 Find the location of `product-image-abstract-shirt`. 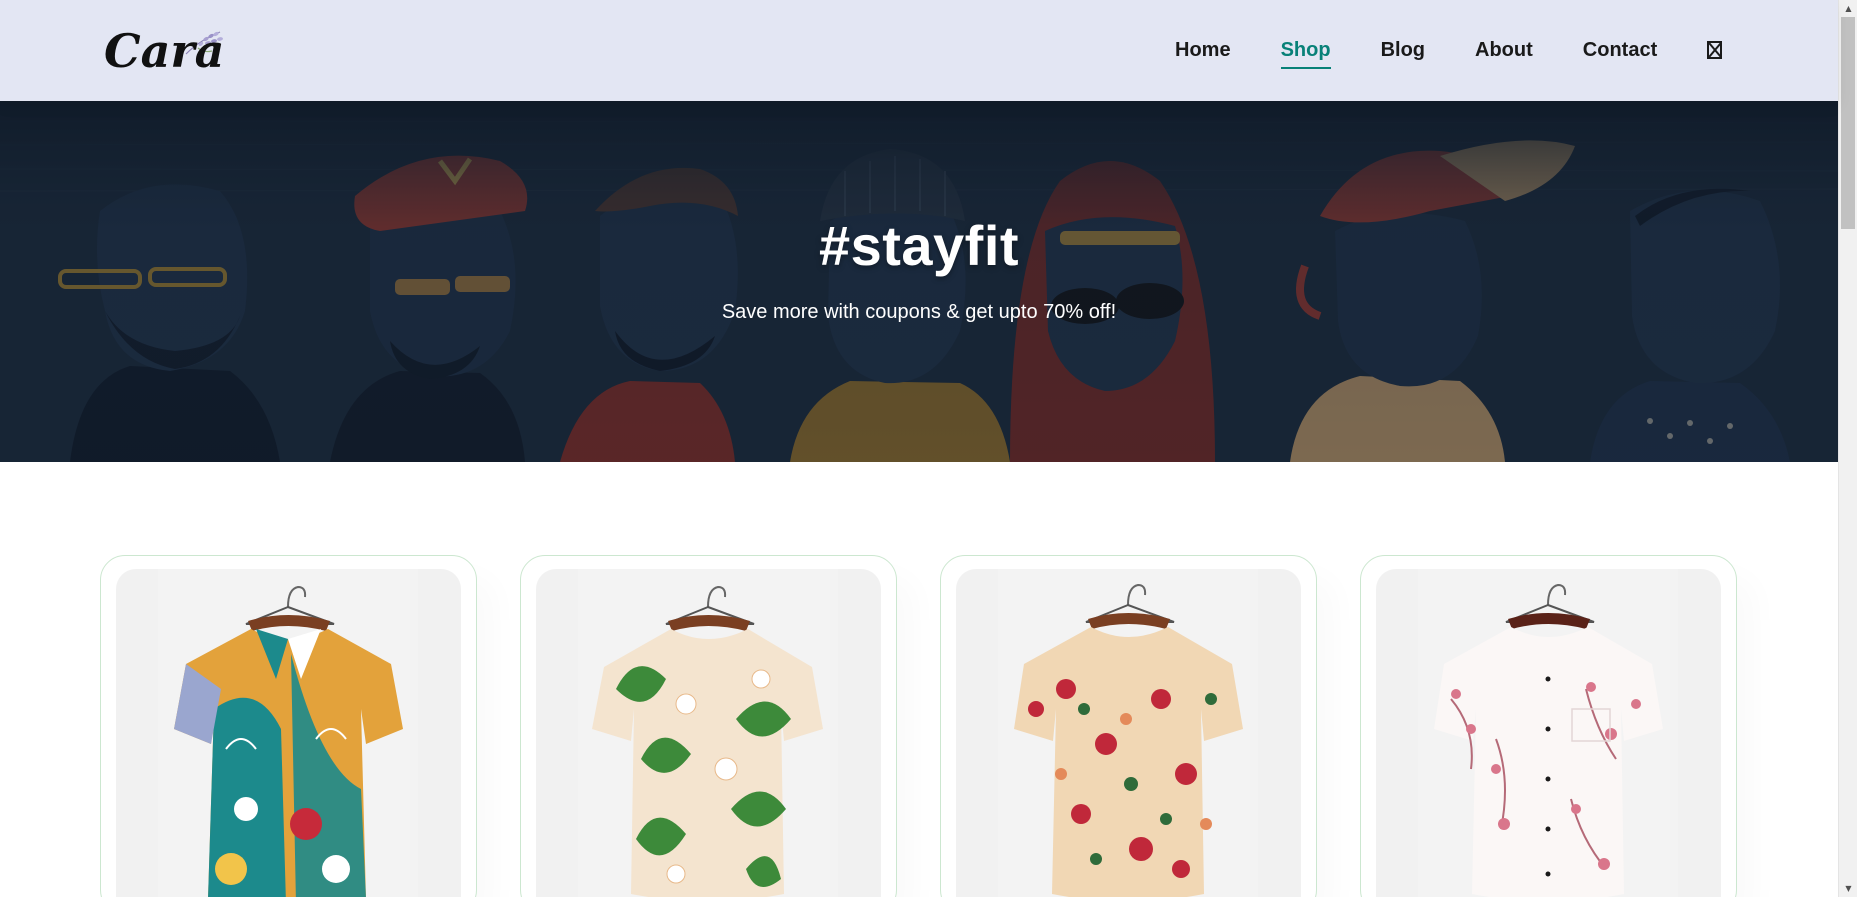

product-image-abstract-shirt is located at coordinates (288, 733).